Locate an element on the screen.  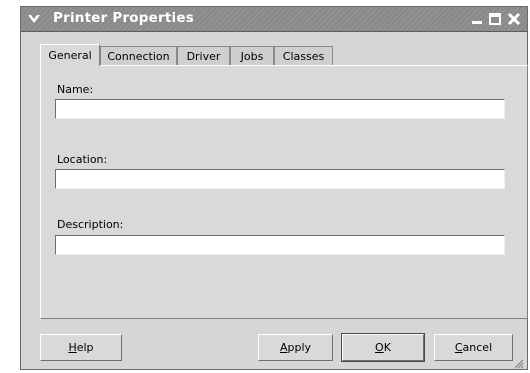
help-button: Help is located at coordinates (81, 347).